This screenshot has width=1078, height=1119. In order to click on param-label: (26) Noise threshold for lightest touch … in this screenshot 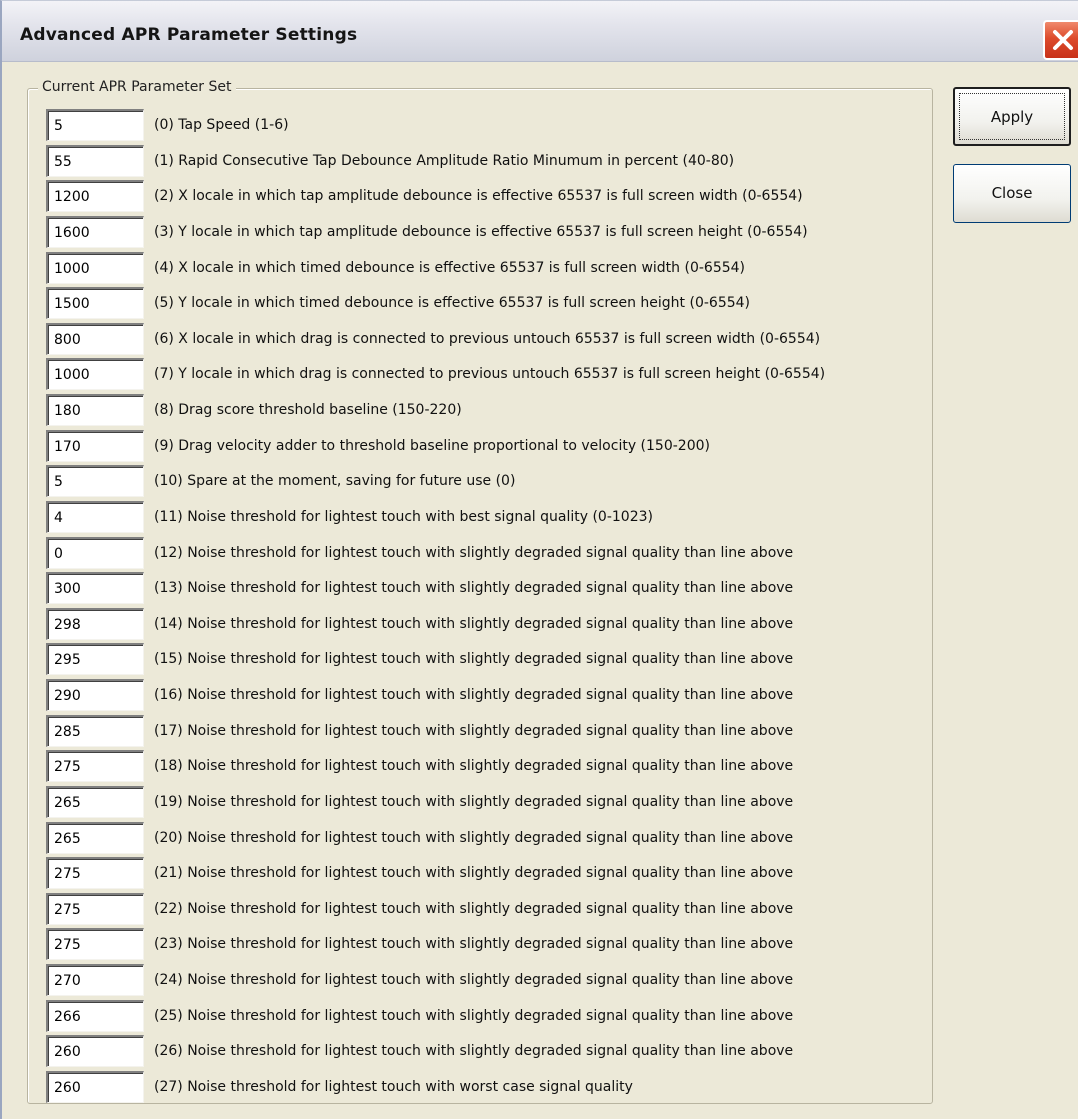, I will do `click(474, 1051)`.